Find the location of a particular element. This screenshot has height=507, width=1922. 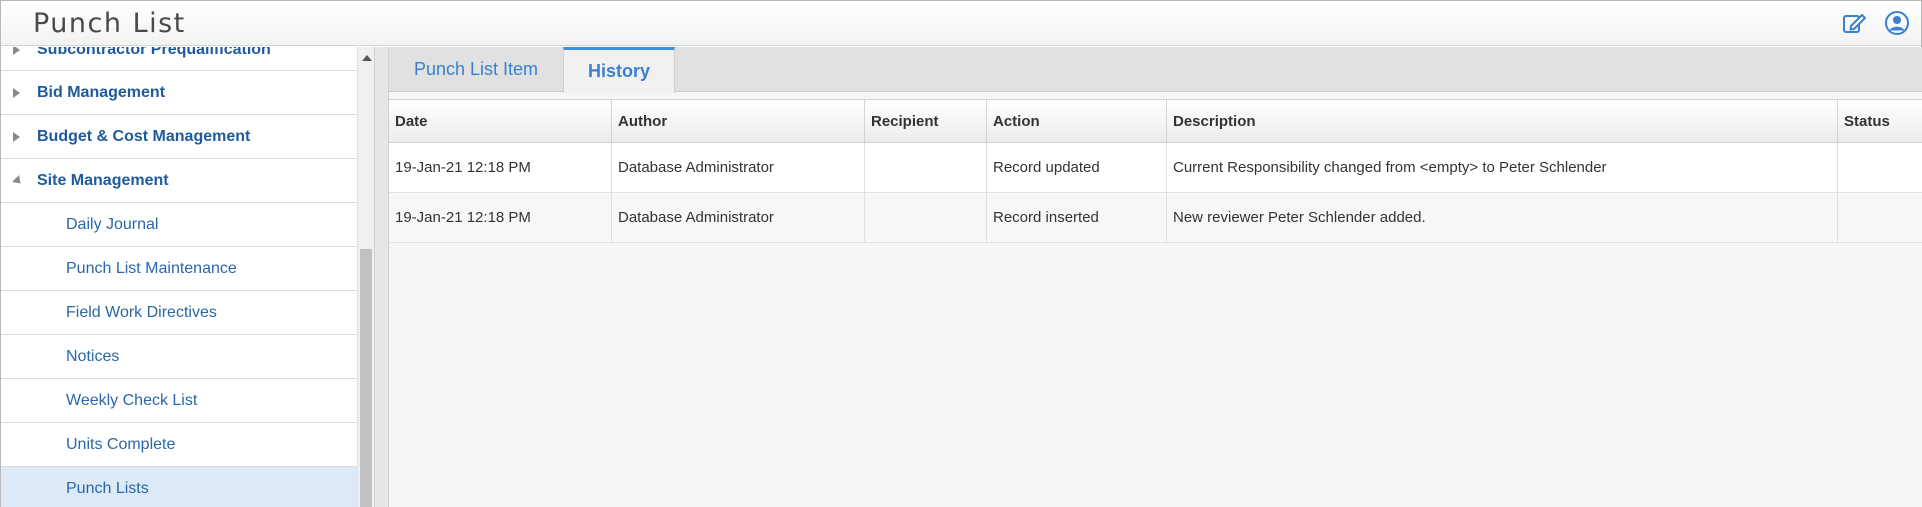

sidebar-item-label: Units Complete is located at coordinates (121, 444).